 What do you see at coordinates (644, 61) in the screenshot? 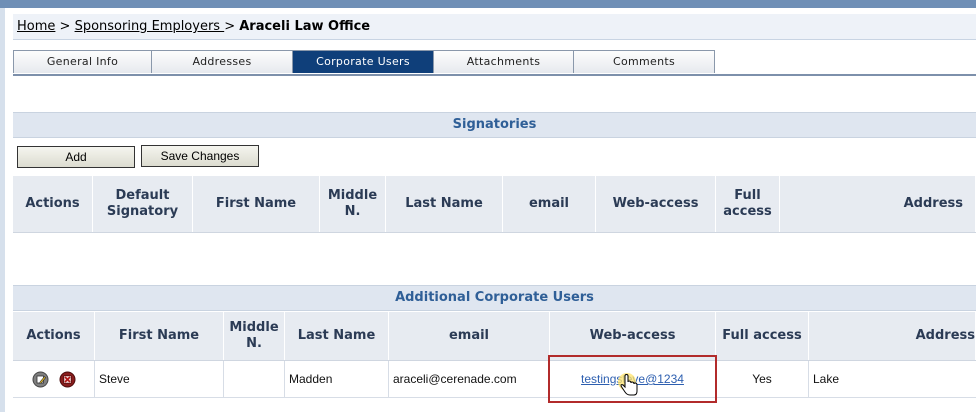
I see `tab-comments: Comments` at bounding box center [644, 61].